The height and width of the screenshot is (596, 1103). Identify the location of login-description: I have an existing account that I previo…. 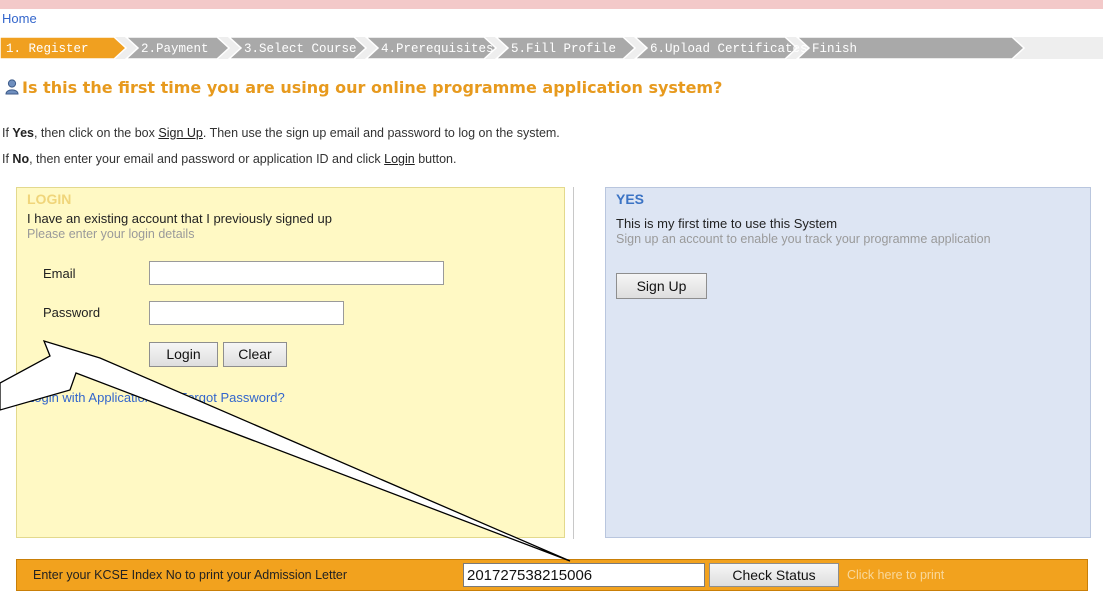
(179, 218).